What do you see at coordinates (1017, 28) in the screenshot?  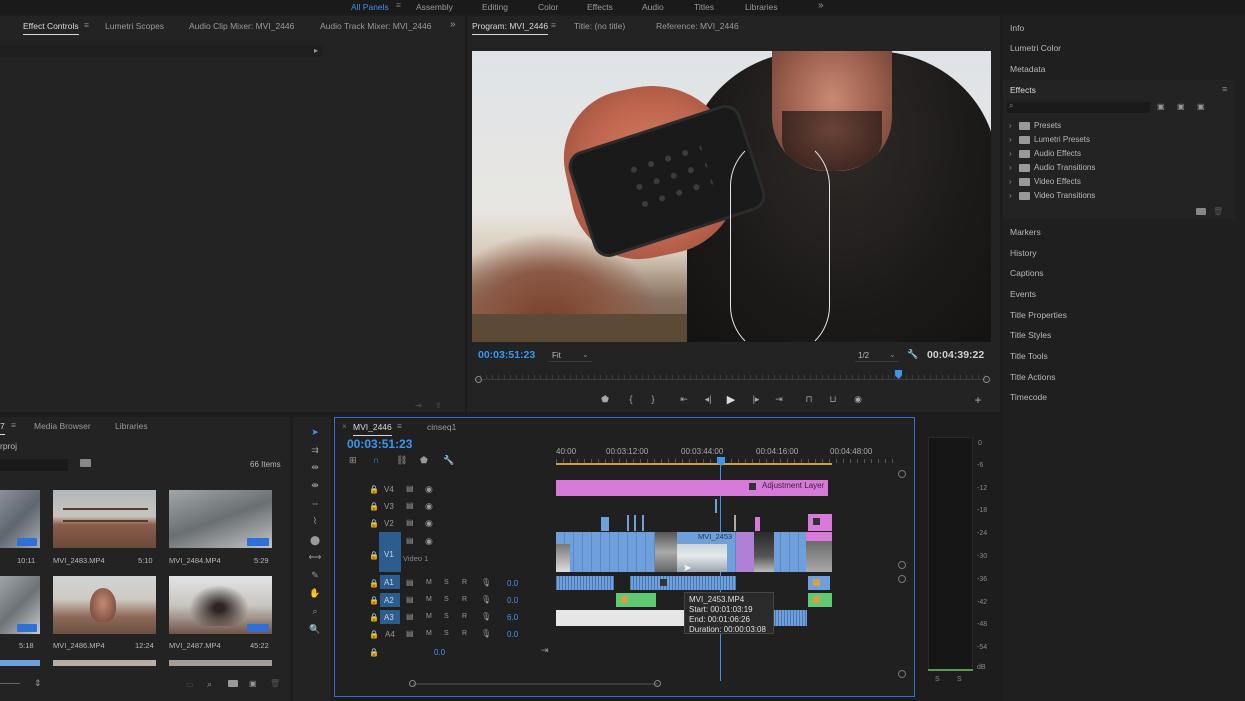 I see `panel-info: Info` at bounding box center [1017, 28].